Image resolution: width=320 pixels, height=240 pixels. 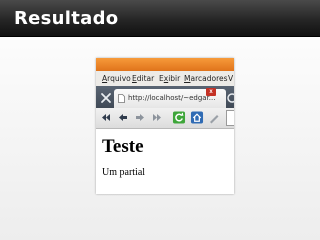 What do you see at coordinates (143, 78) in the screenshot?
I see `menu-item-editar: Editar` at bounding box center [143, 78].